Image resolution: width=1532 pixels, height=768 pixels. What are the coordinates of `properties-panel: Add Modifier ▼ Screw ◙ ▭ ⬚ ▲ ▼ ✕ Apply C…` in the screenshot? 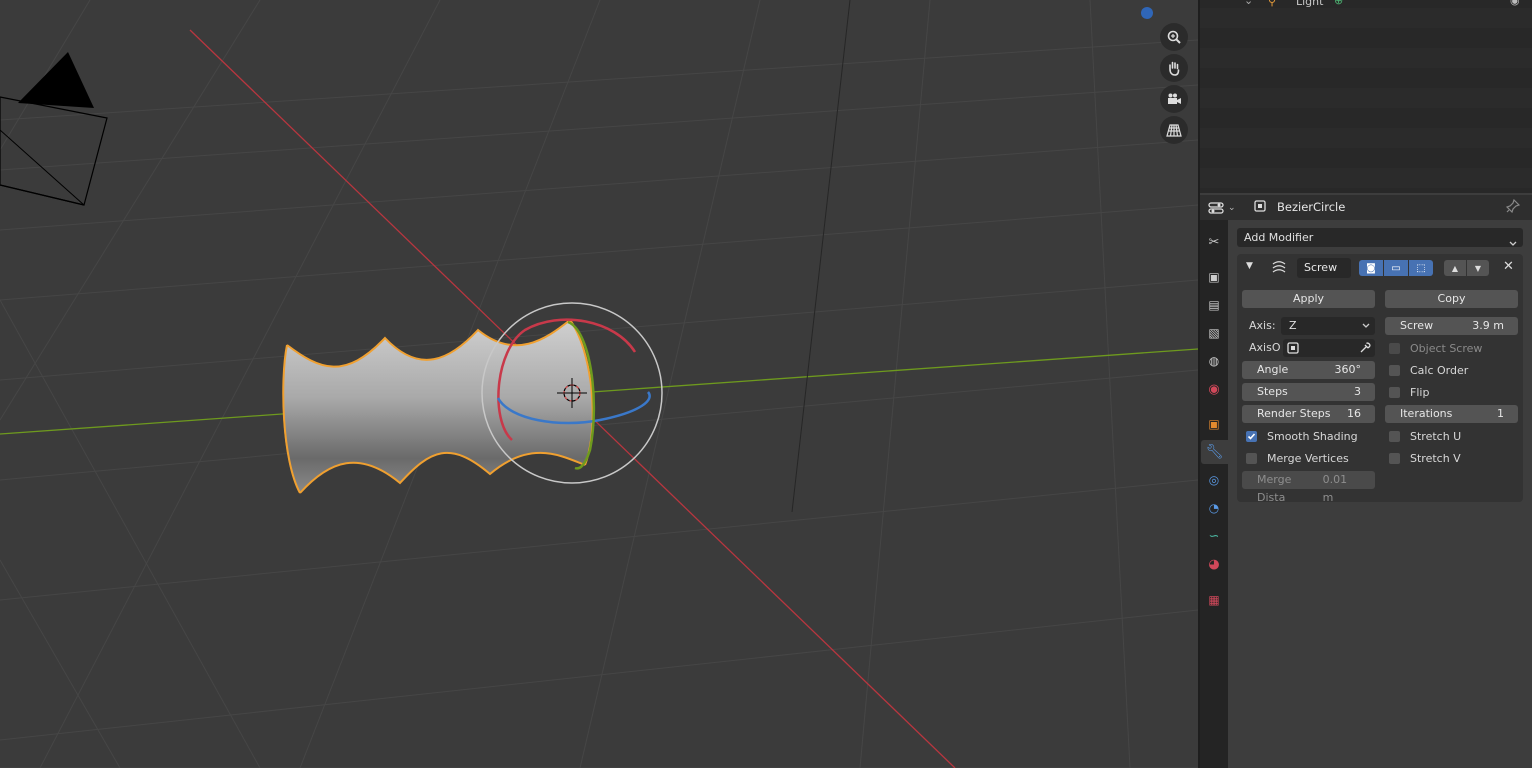 It's located at (1380, 494).